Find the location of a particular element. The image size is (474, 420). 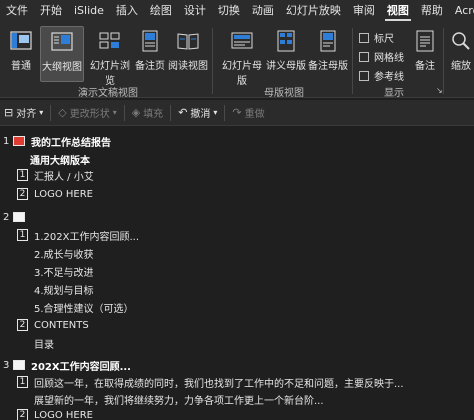

outline-item: 1 汇报人 / 小艾 is located at coordinates (55, 175).